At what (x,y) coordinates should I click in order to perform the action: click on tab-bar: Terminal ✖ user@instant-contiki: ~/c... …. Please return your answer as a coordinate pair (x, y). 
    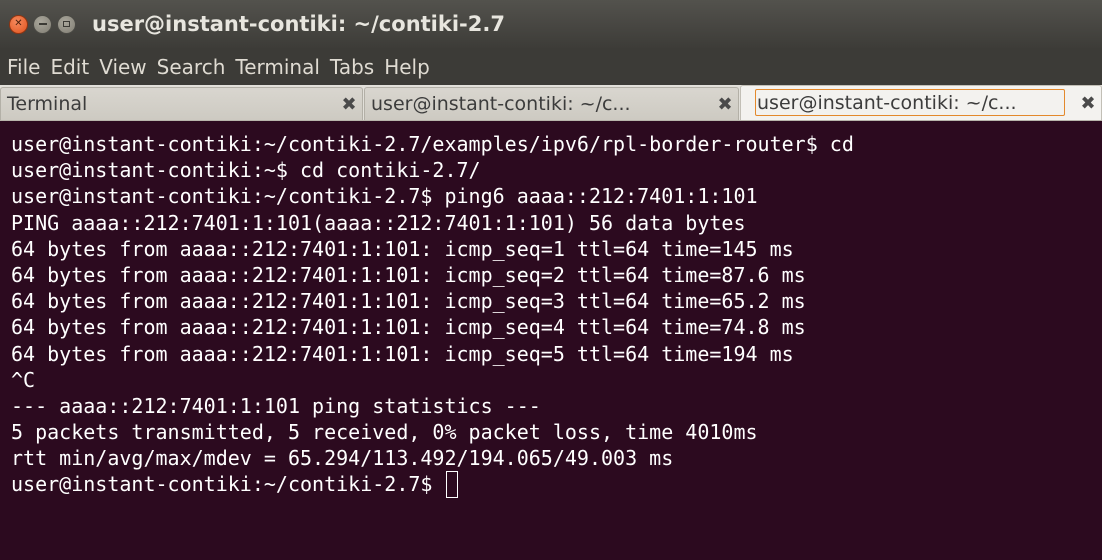
    Looking at the image, I should click on (551, 103).